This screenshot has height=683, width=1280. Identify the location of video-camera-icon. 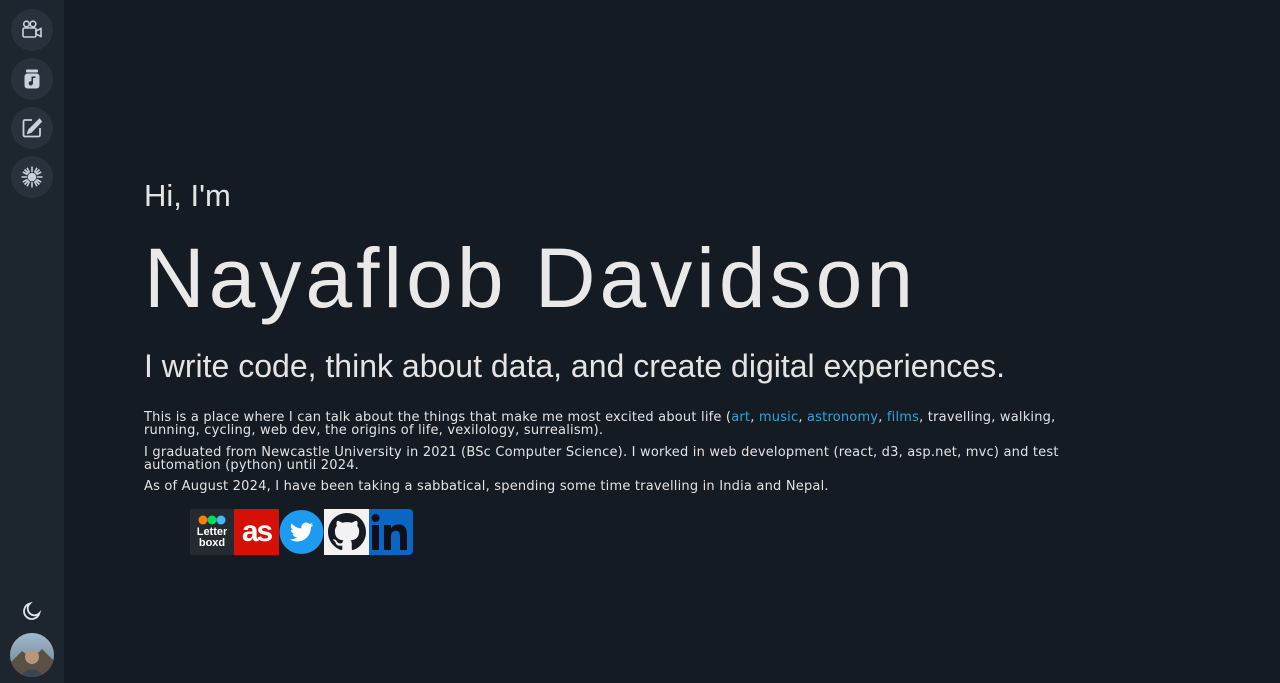
(32, 29).